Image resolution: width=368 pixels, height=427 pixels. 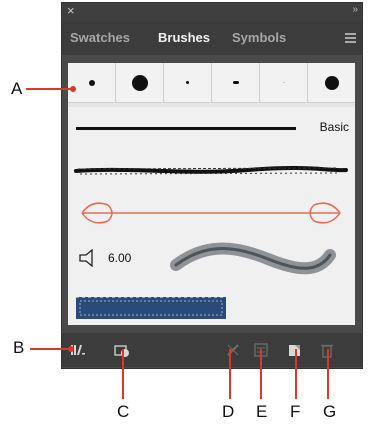 I want to click on arrow-art-brush-row, so click(x=211, y=213).